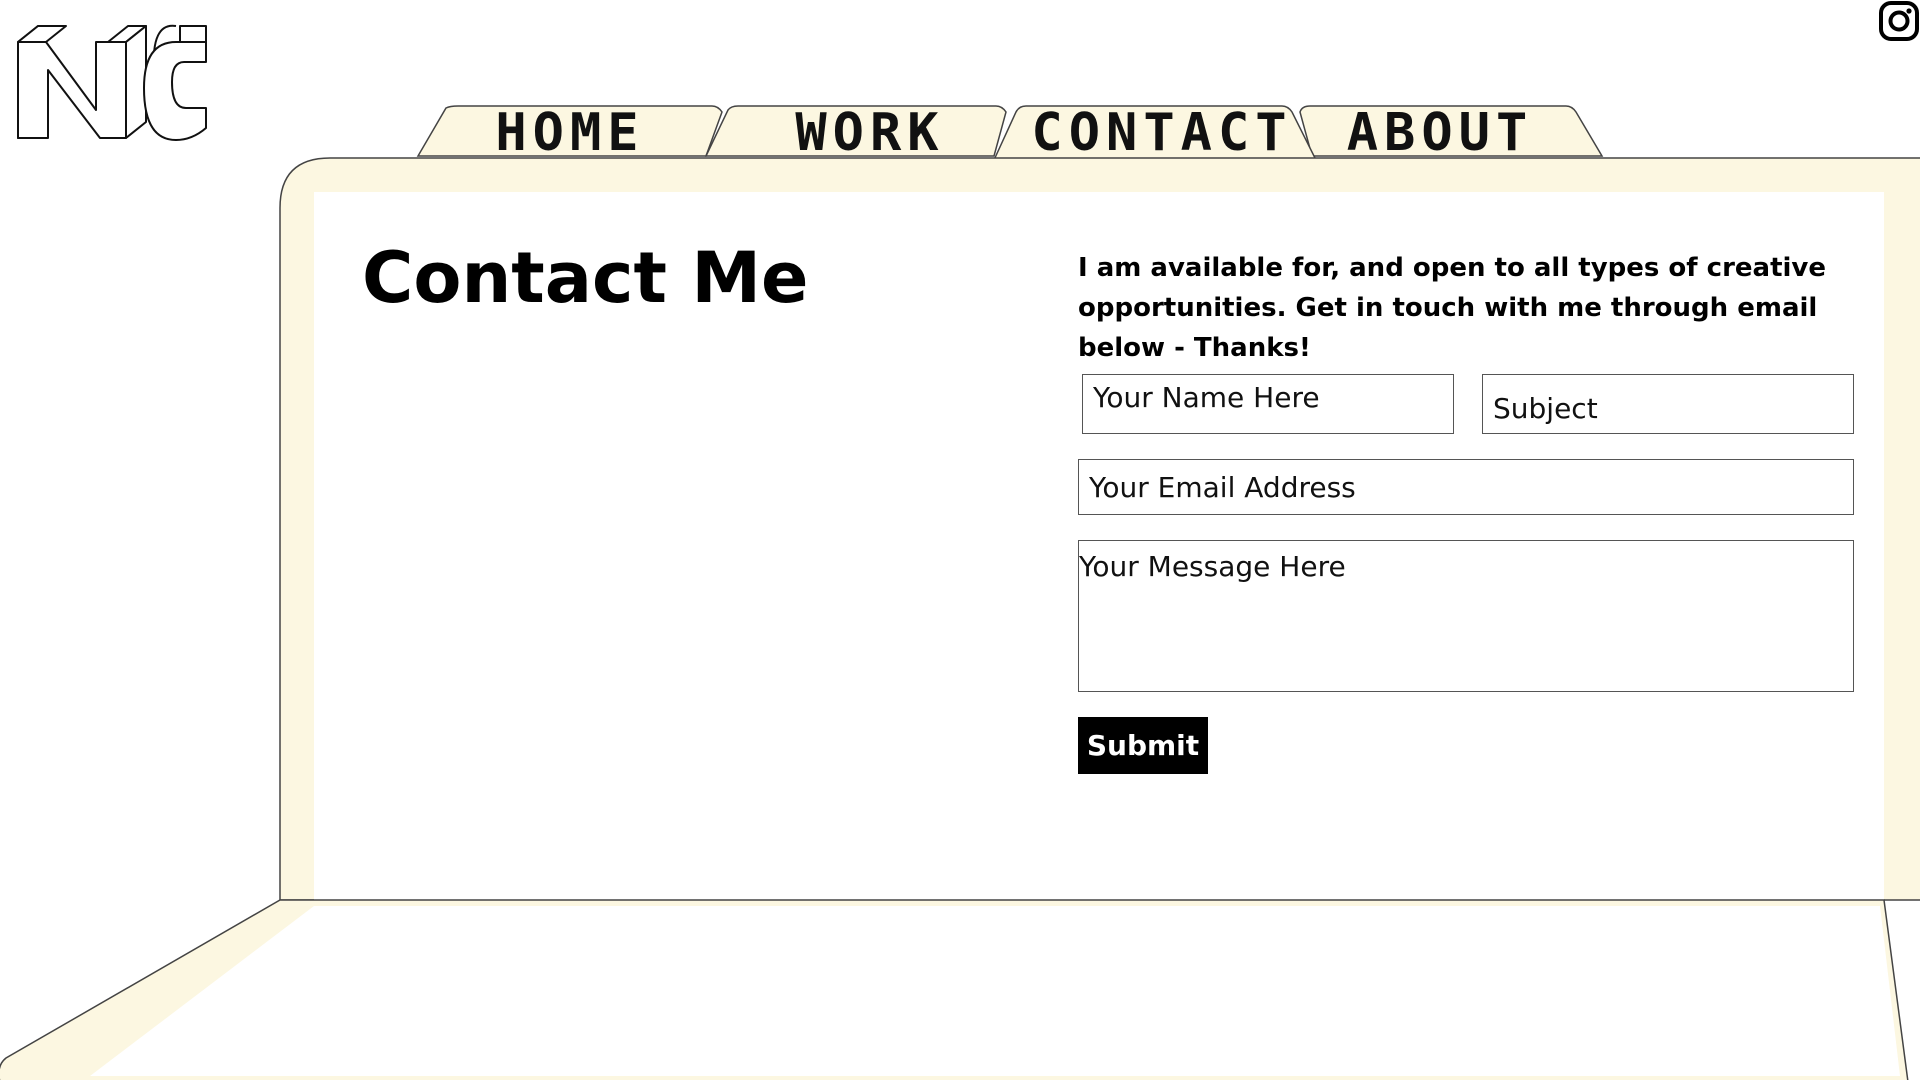 Image resolution: width=1920 pixels, height=1080 pixels. What do you see at coordinates (585, 278) in the screenshot?
I see `page-title: Contact Me` at bounding box center [585, 278].